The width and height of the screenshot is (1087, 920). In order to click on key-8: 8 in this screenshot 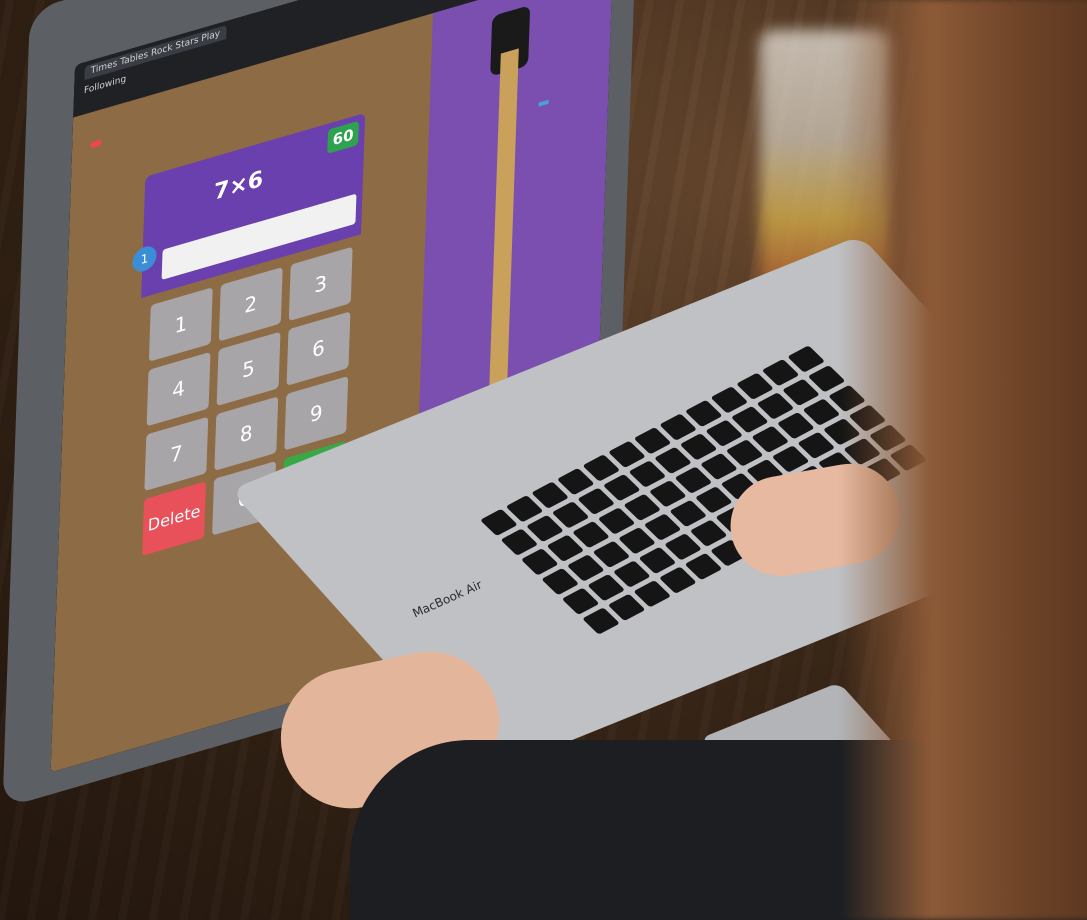, I will do `click(246, 433)`.